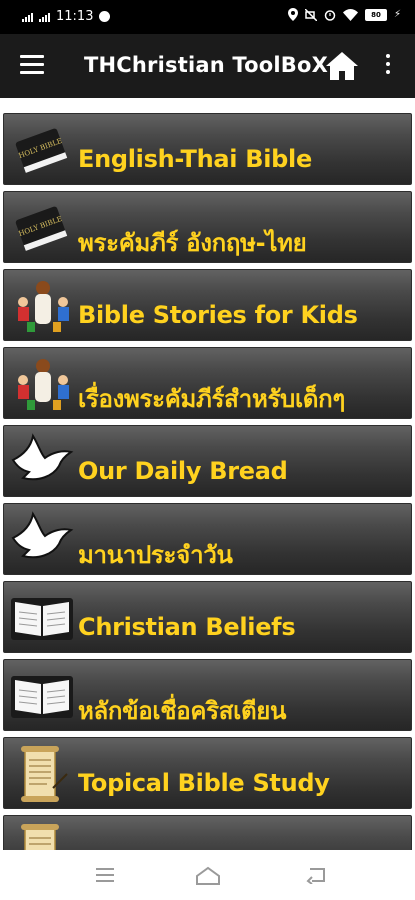  I want to click on menu-item-thai-bible-stories-kids: เรื่องพระคัมภีร์สำหรับเด็กๆ, so click(207, 383).